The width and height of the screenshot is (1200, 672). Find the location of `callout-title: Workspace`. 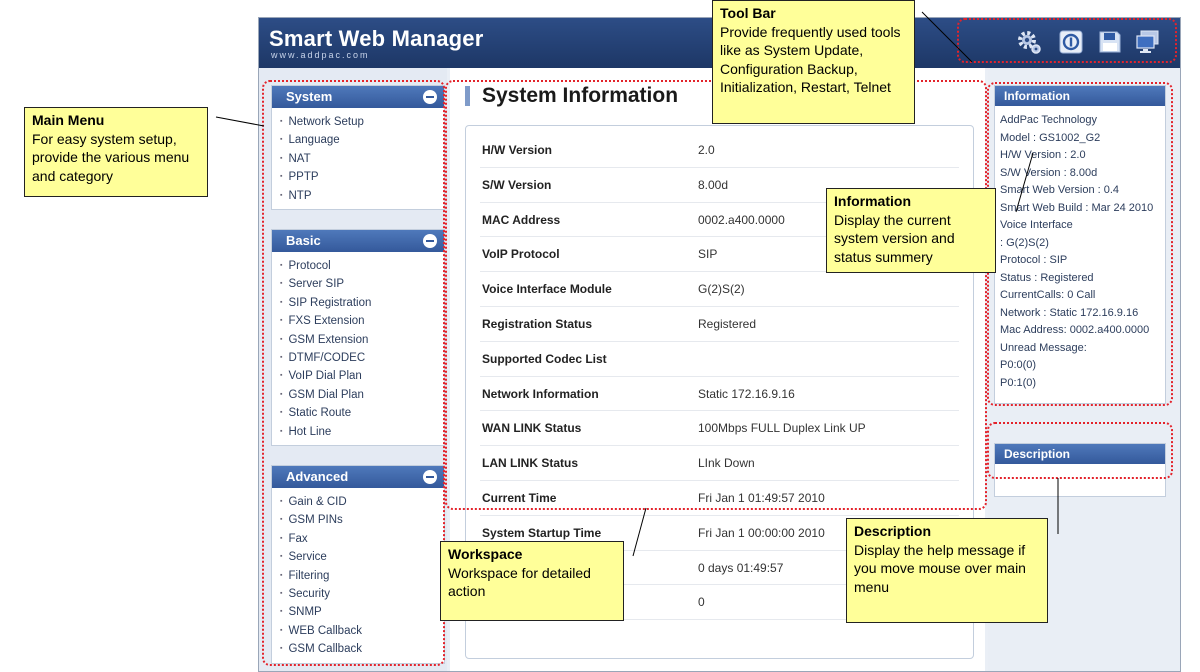

callout-title: Workspace is located at coordinates (485, 554).